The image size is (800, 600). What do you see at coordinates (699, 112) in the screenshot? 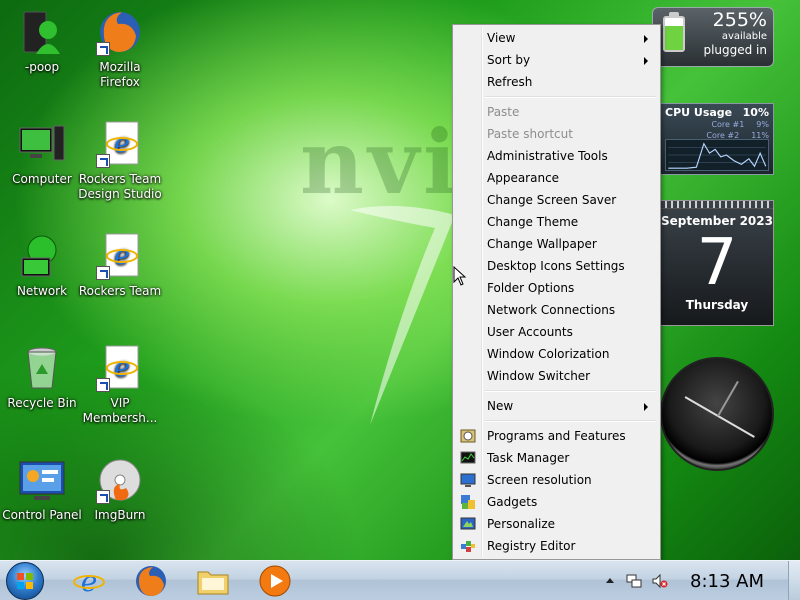
I see `cpu-title: CPU Usage` at bounding box center [699, 112].